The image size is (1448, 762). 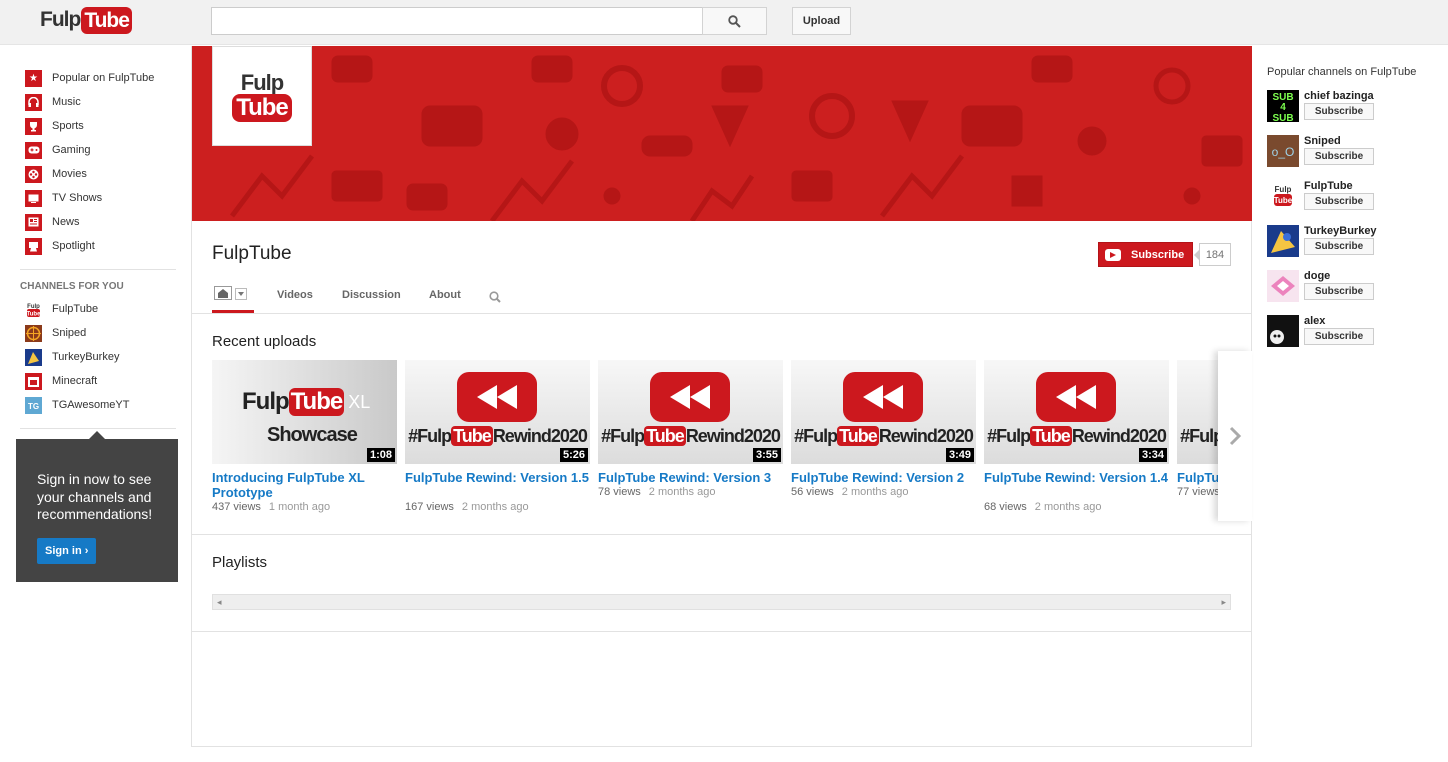 I want to click on video-duration: 3:55, so click(x=766, y=455).